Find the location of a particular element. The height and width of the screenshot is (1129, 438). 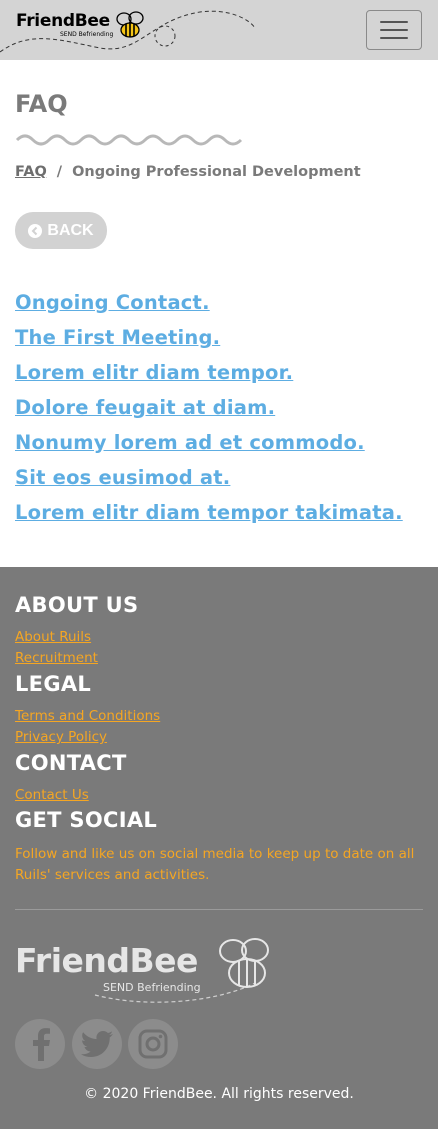

faq-link: Lorem elitr diam tempor. is located at coordinates (154, 372).